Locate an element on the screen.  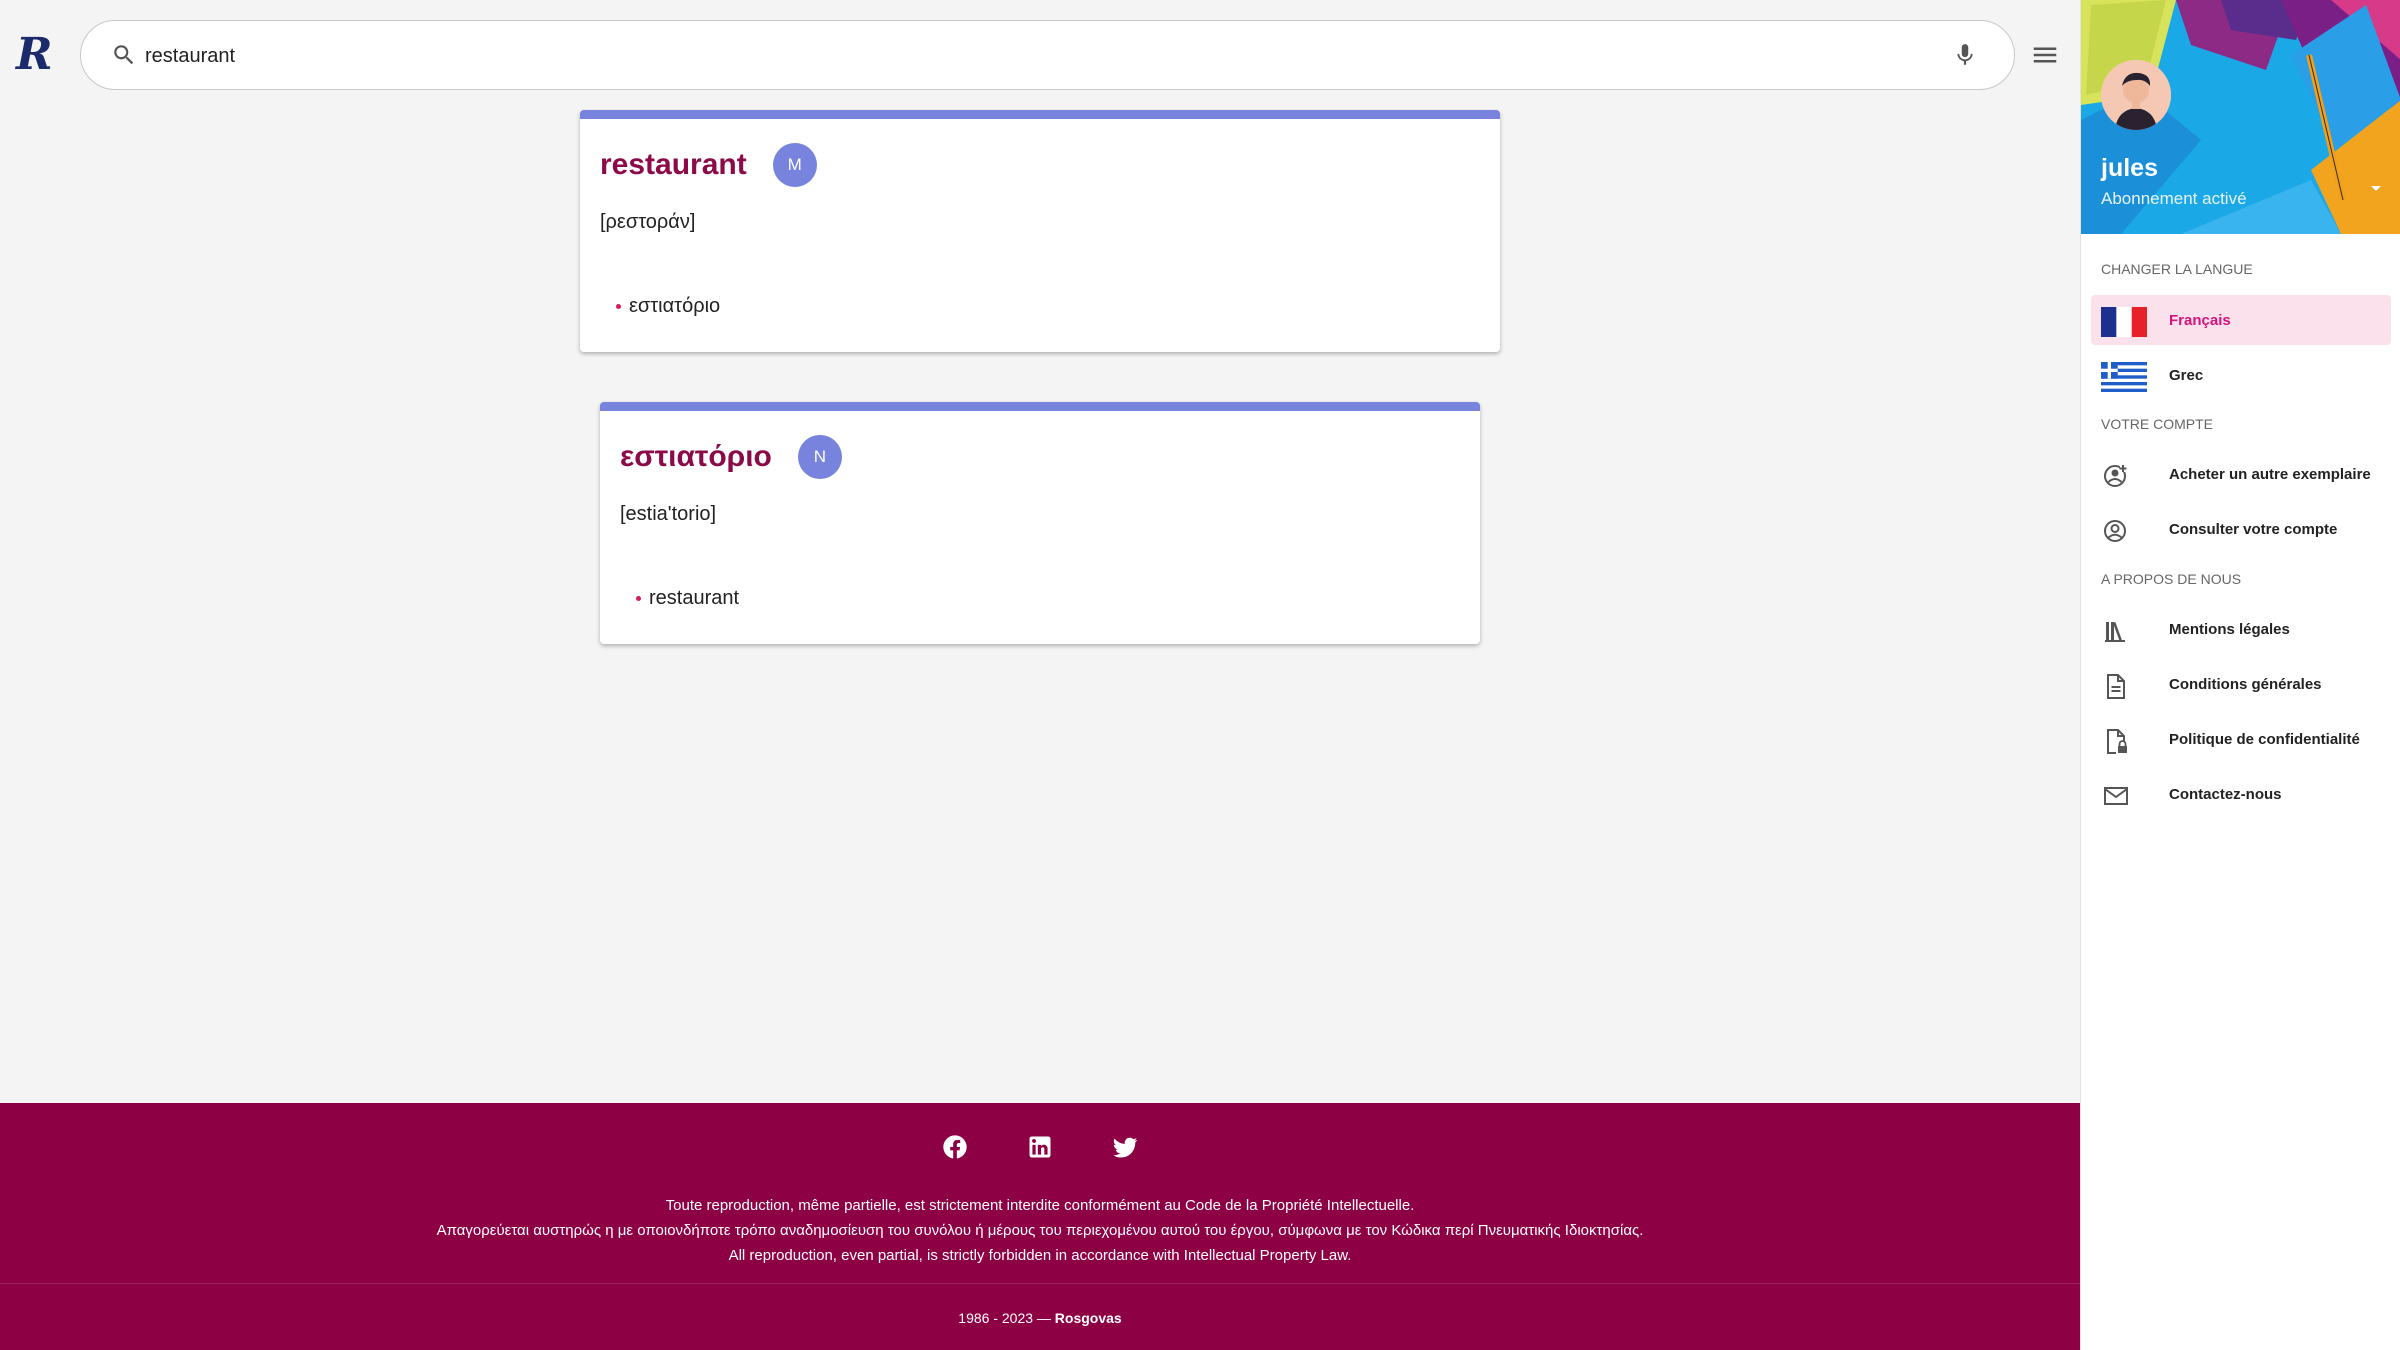
translation-label: restaurant is located at coordinates (694, 598).